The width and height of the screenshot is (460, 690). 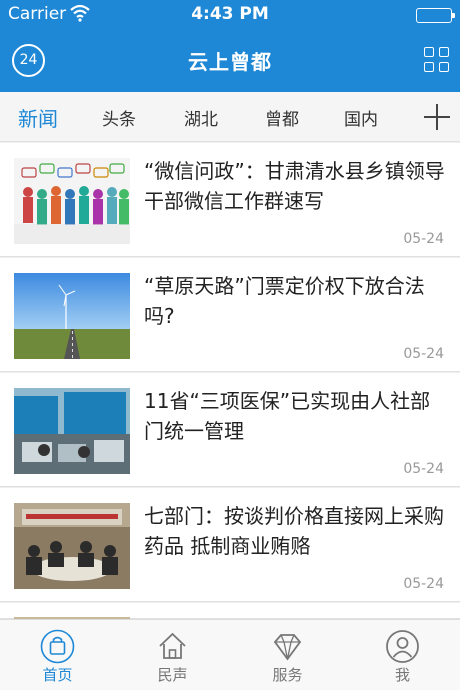 I want to click on nav-service: 服务, so click(x=287, y=655).